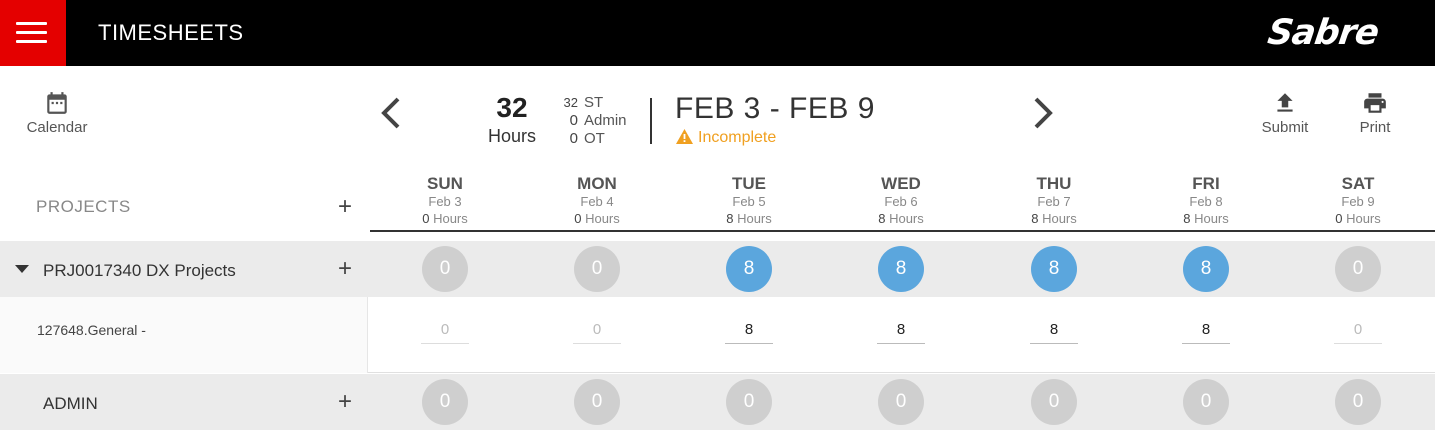 The height and width of the screenshot is (435, 1435). Describe the element at coordinates (1358, 183) in the screenshot. I see `day-name: SAT` at that location.